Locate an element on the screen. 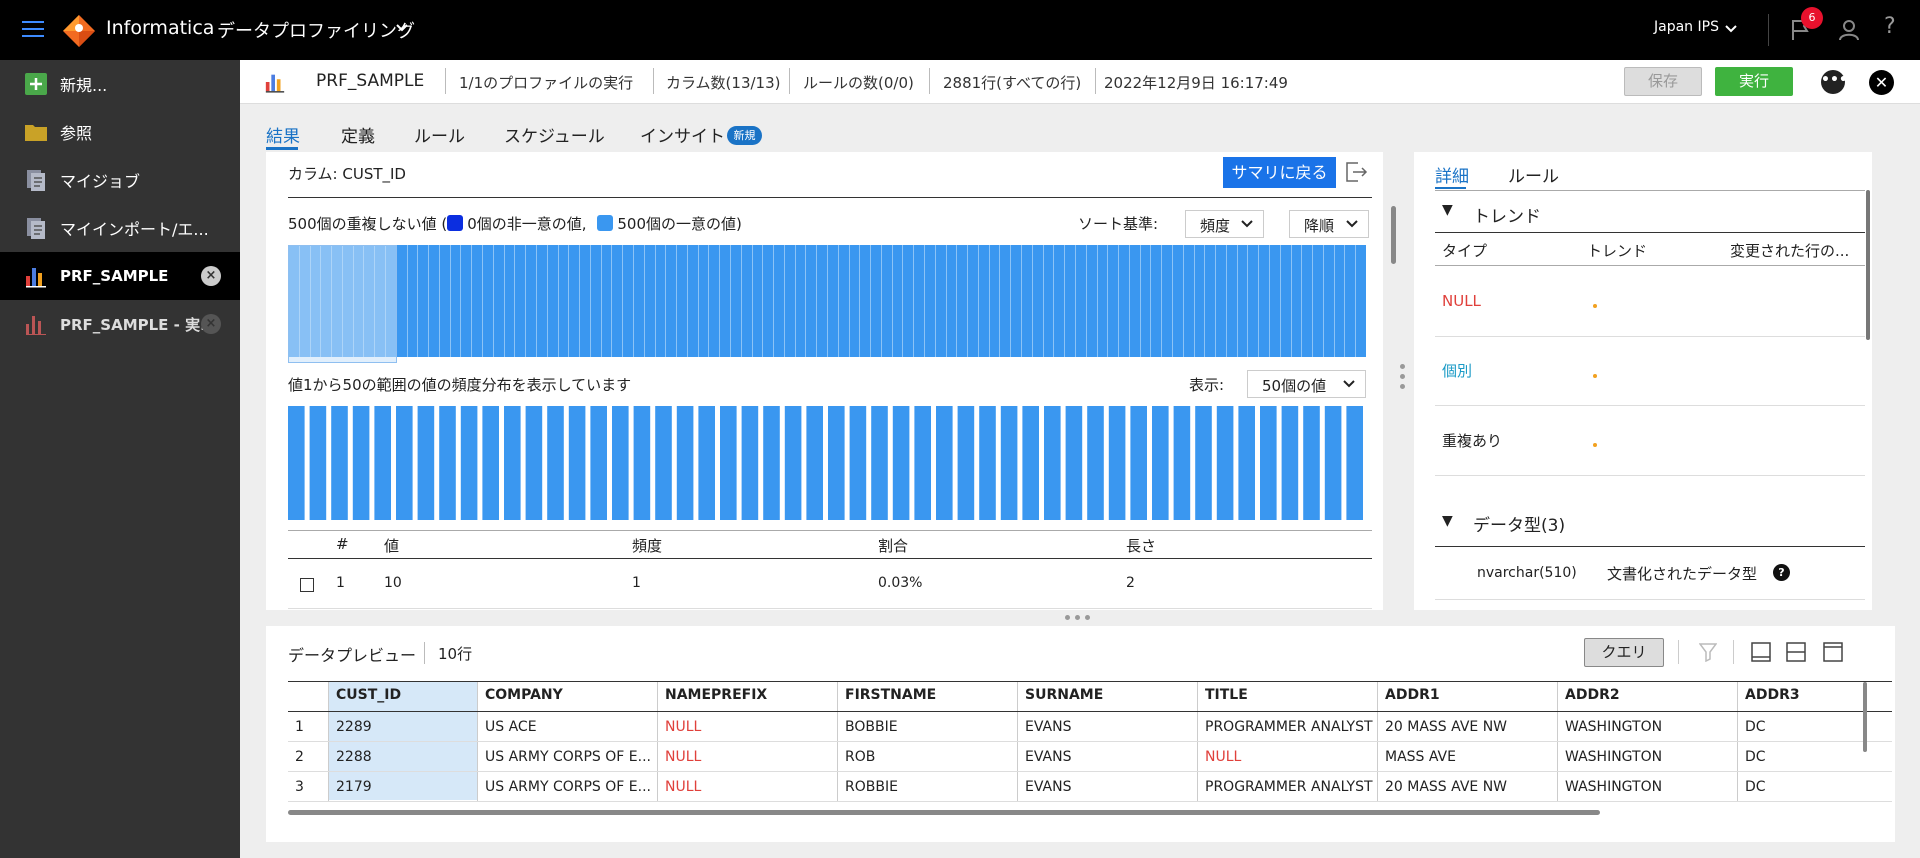 This screenshot has width=1920, height=858. tab-rules: ルール is located at coordinates (439, 134).